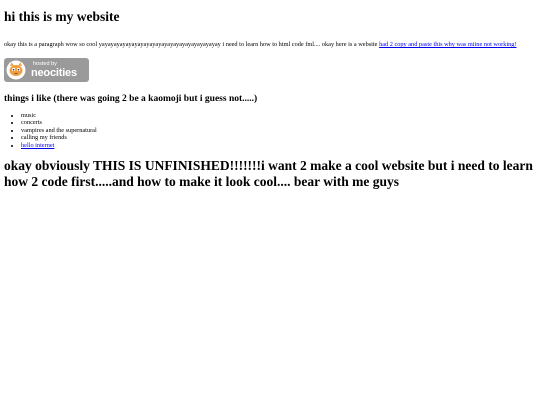  I want to click on hello-internet-link: hello internet, so click(37, 145).